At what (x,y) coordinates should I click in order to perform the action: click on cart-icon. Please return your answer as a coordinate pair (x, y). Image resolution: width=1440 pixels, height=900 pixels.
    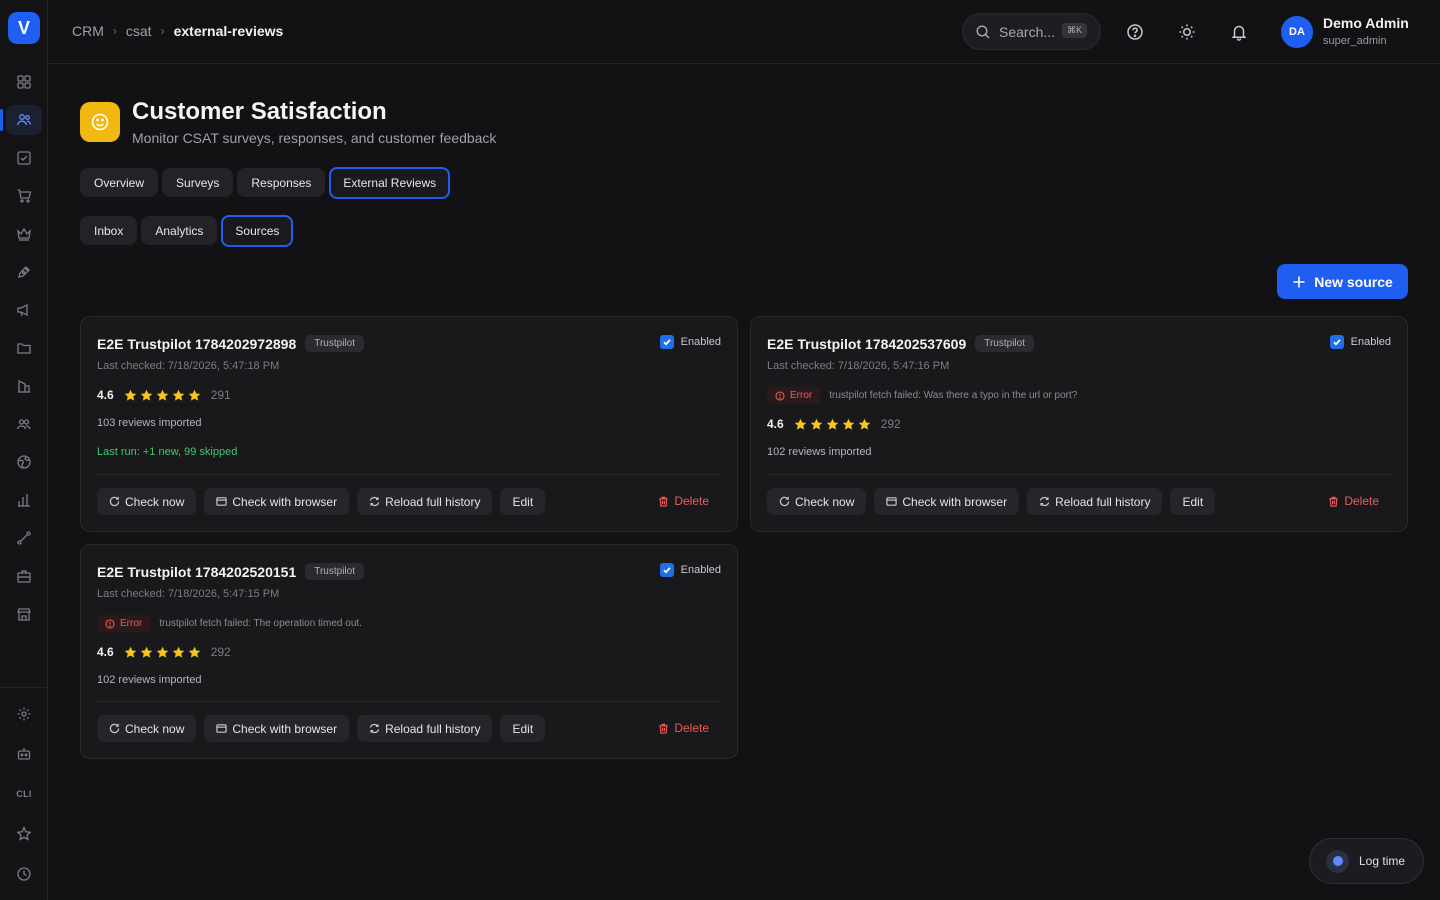
    Looking at the image, I should click on (24, 196).